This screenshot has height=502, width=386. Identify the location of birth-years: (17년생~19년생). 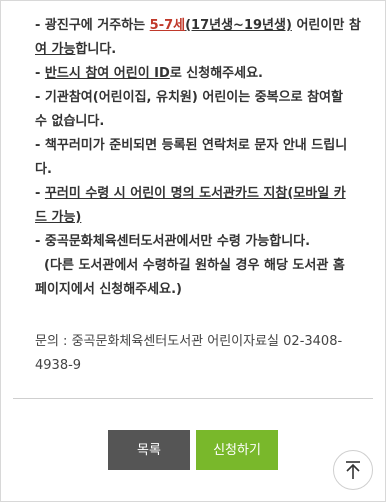
(238, 25).